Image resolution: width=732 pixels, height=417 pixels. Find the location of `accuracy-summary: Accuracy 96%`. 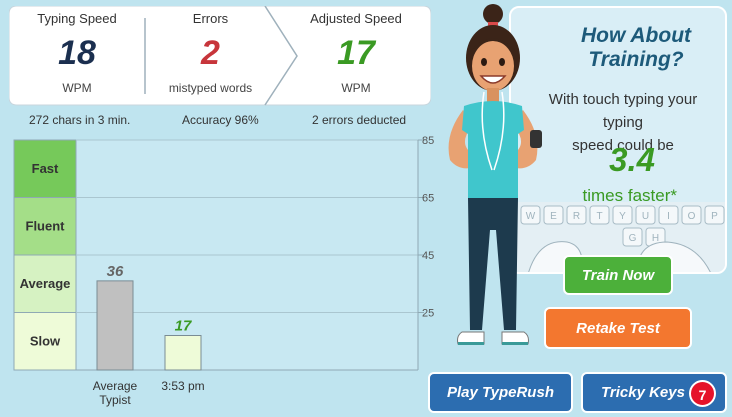

accuracy-summary: Accuracy 96% is located at coordinates (220, 120).